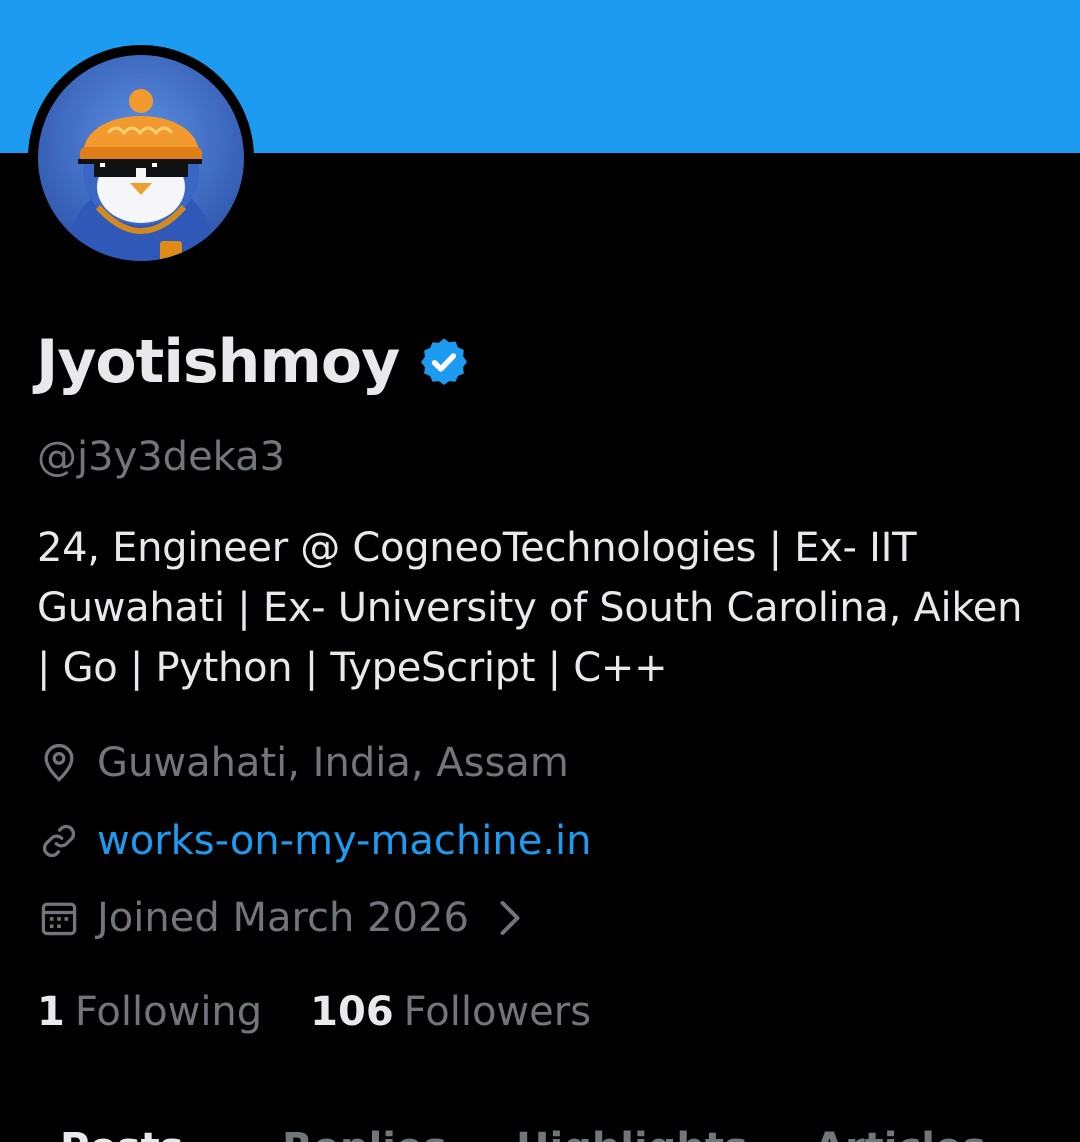 The height and width of the screenshot is (1142, 1080). Describe the element at coordinates (900, 1130) in the screenshot. I see `tab-articles: Articles` at that location.